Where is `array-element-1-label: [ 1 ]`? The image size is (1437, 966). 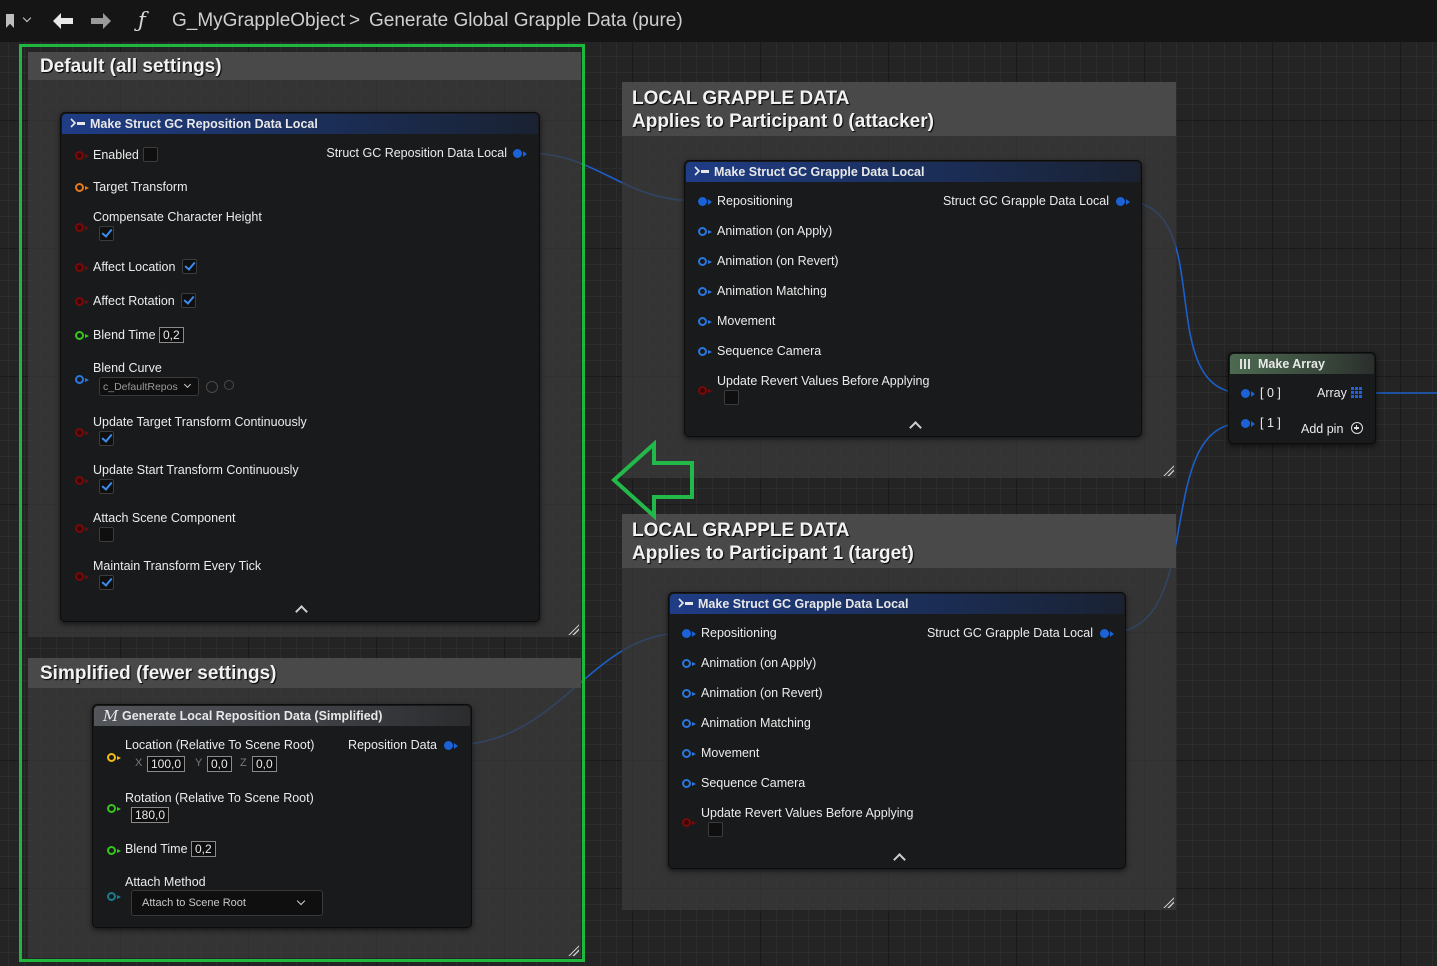
array-element-1-label: [ 1 ] is located at coordinates (1270, 423).